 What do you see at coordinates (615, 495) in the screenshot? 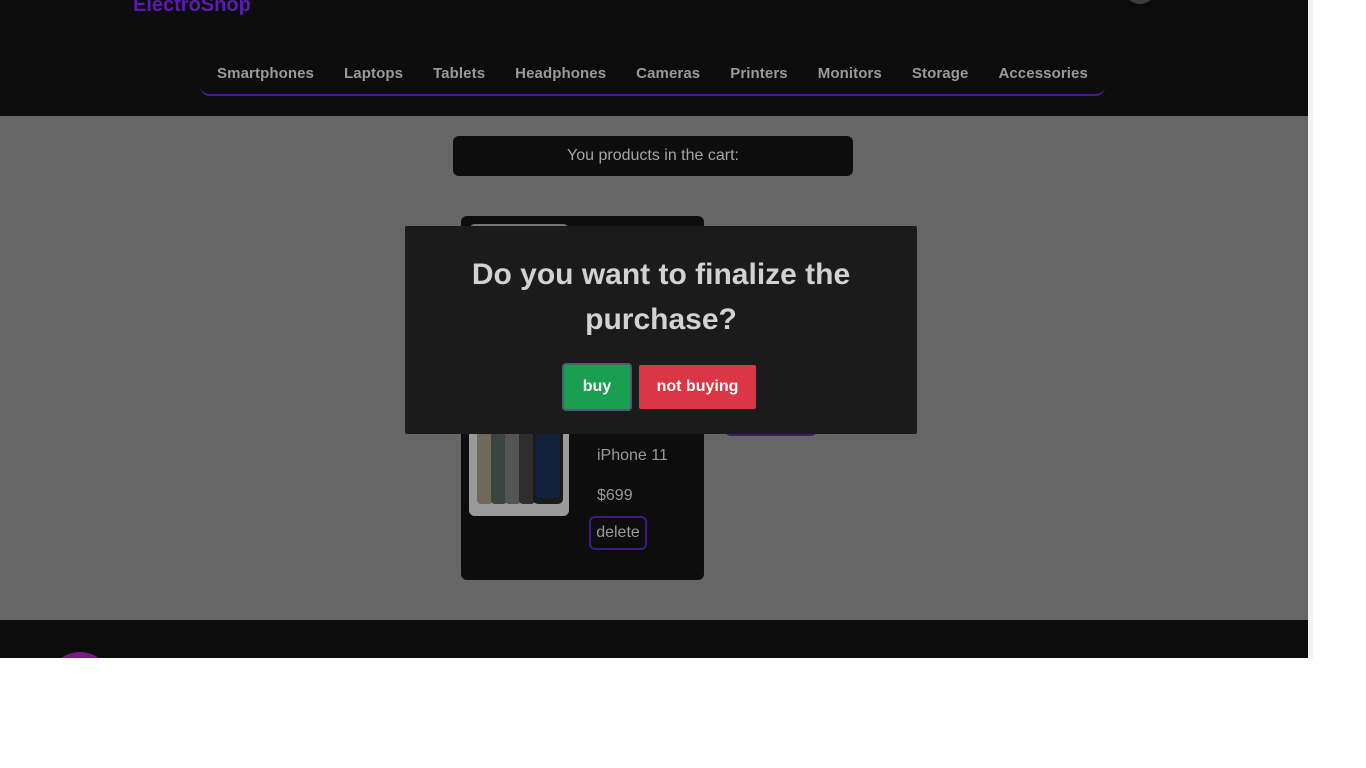
I see `product-price: $699` at bounding box center [615, 495].